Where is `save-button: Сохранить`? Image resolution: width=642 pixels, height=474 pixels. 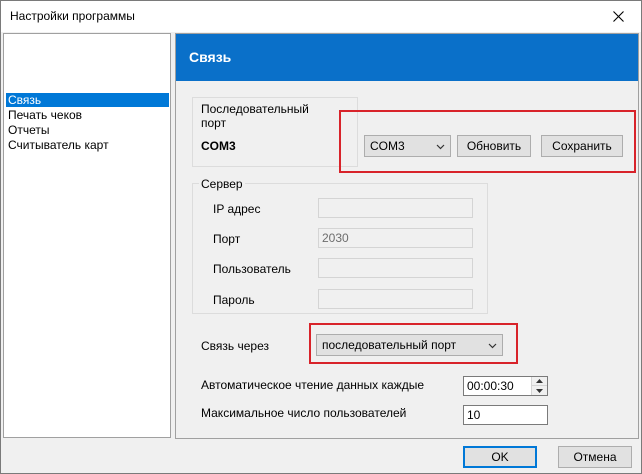
save-button: Сохранить is located at coordinates (582, 146).